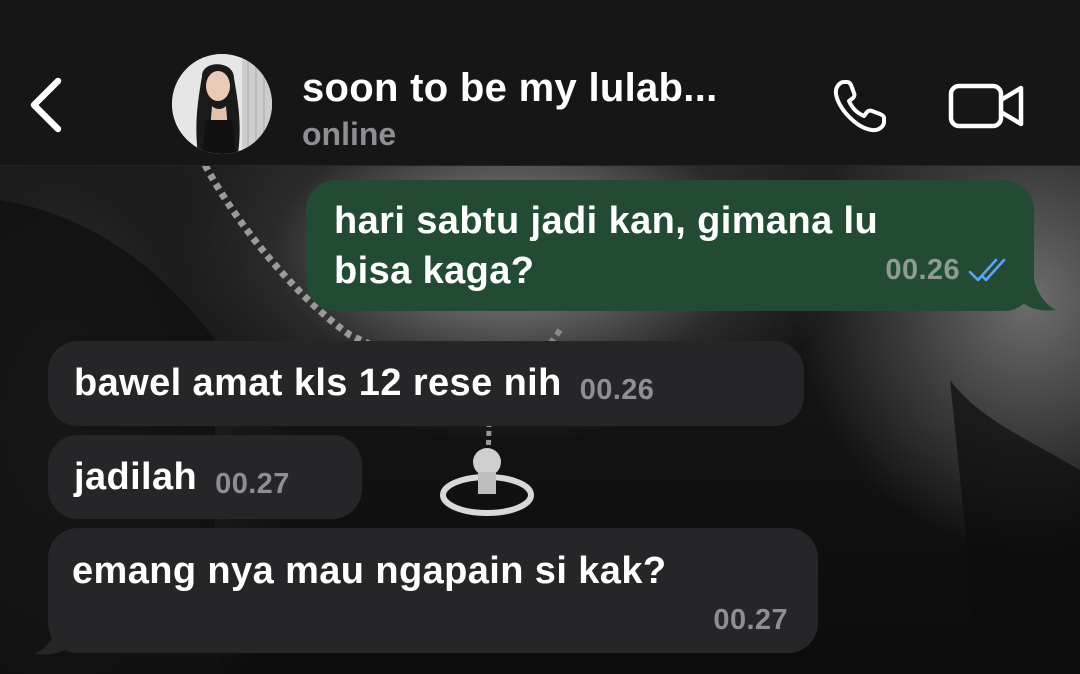 The image size is (1080, 674). I want to click on contact-avatar, so click(222, 104).